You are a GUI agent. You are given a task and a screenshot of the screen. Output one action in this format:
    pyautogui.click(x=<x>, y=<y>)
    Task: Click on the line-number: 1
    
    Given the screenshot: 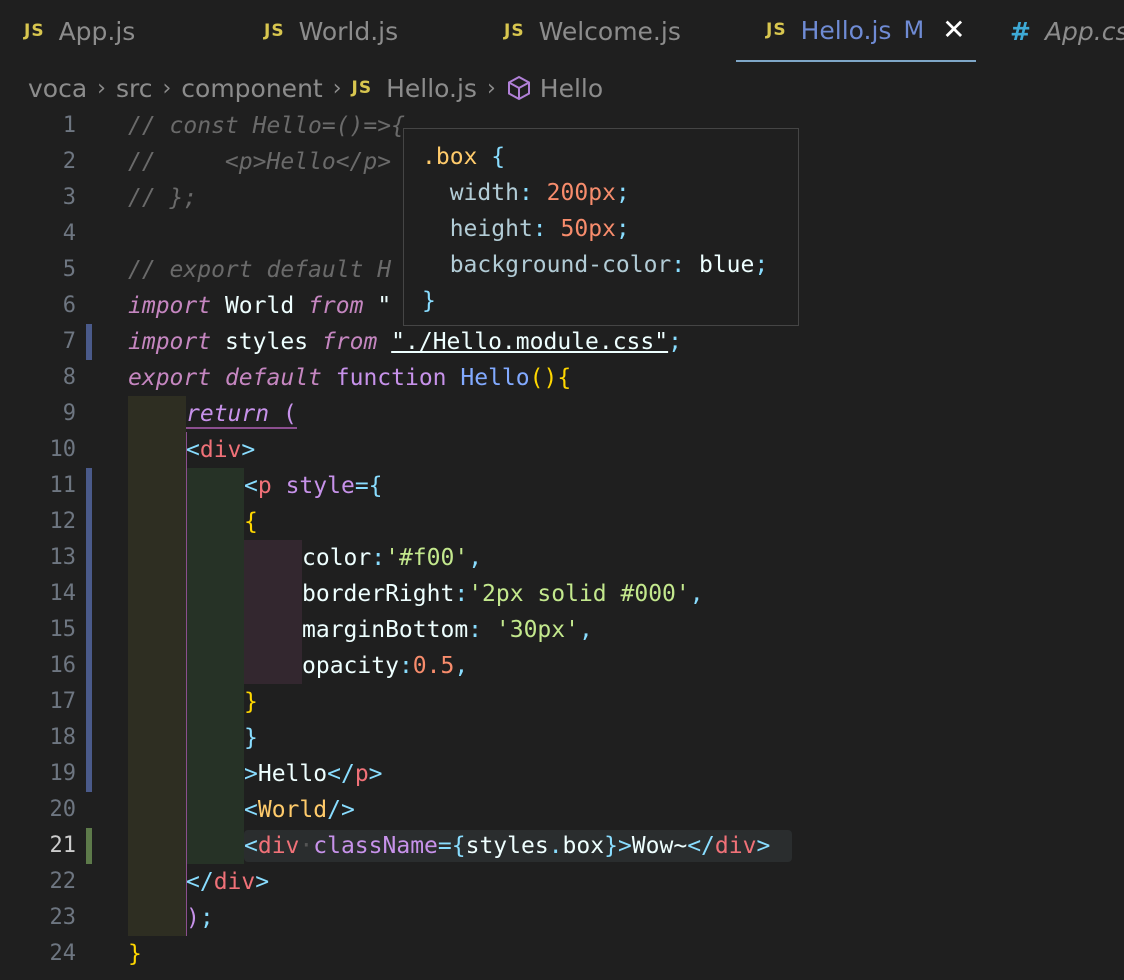 What is the action you would take?
    pyautogui.click(x=69, y=125)
    